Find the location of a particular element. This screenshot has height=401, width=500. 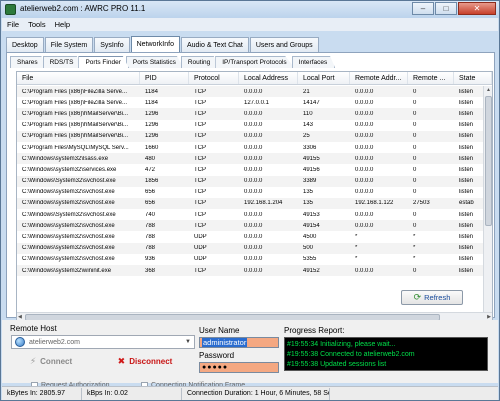

title-bar: atelierweb2.com : AWRC PRO 11.1 – □ ✕ is located at coordinates (250, 9).